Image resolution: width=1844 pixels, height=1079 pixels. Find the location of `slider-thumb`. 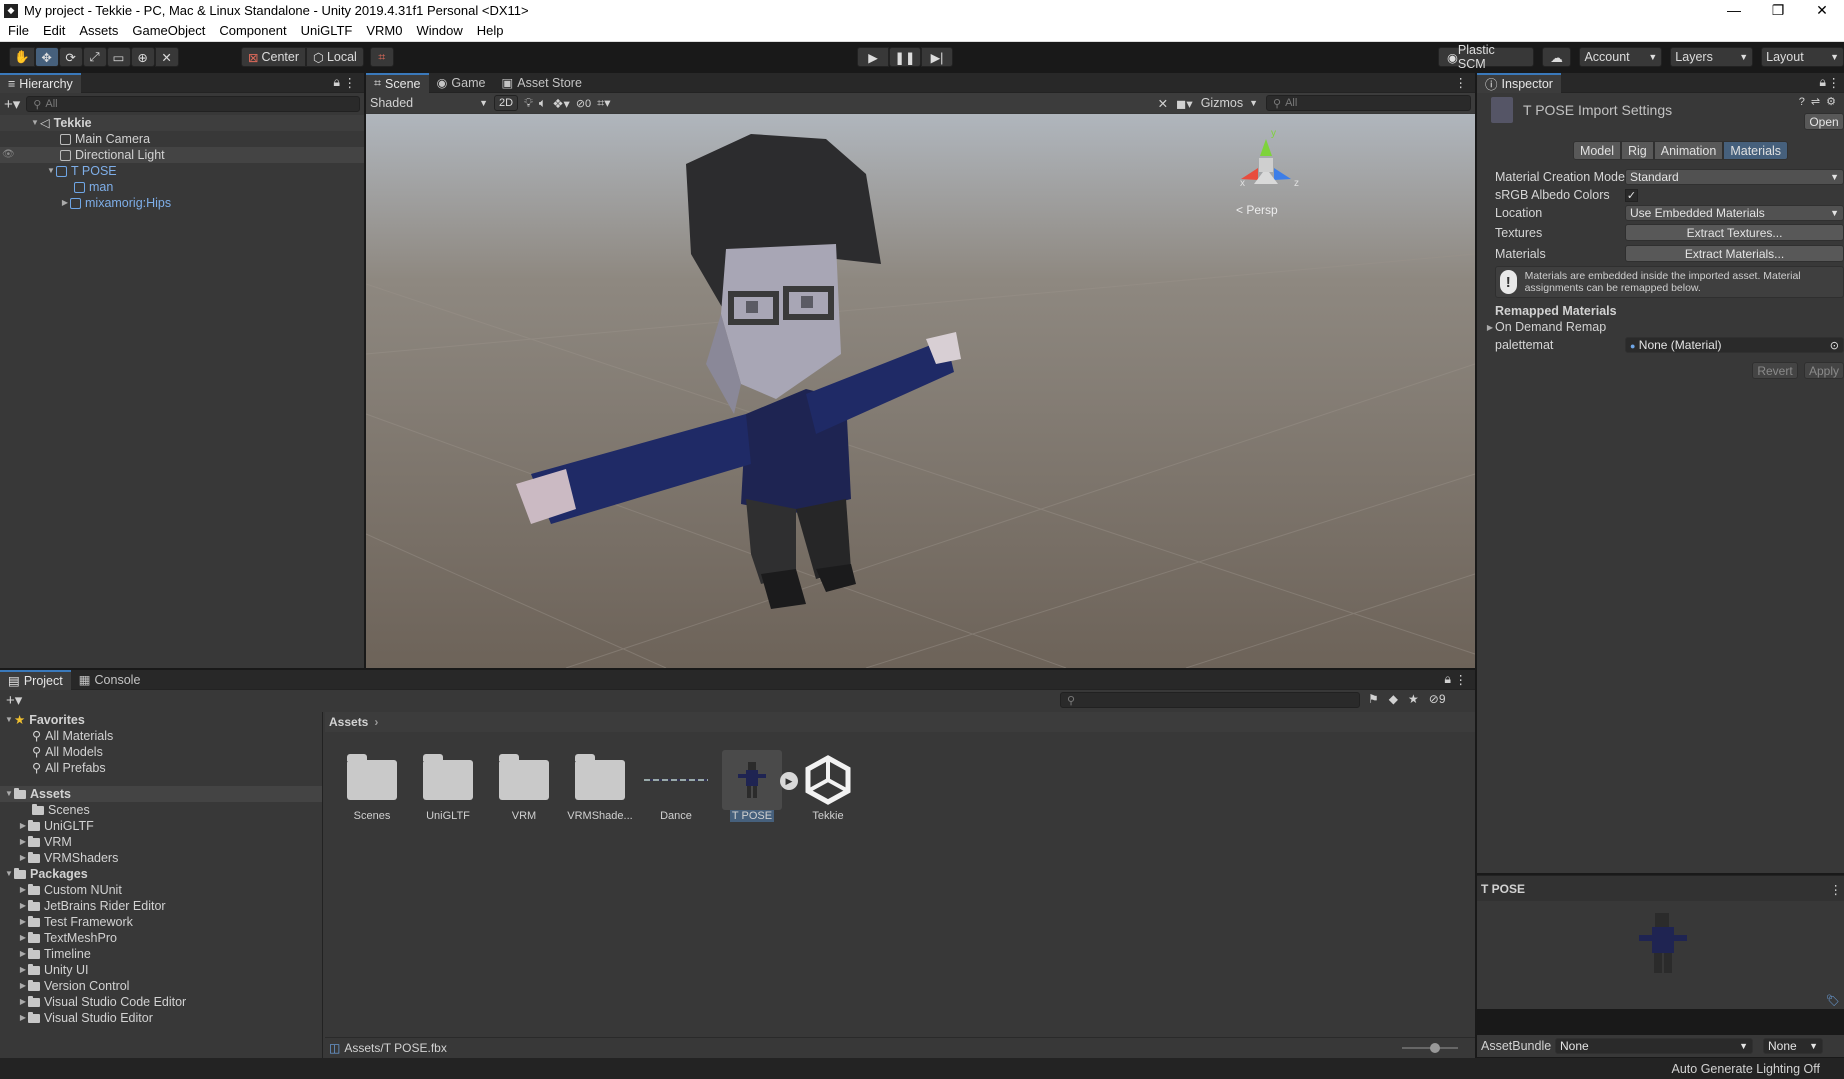

slider-thumb is located at coordinates (1435, 1048).